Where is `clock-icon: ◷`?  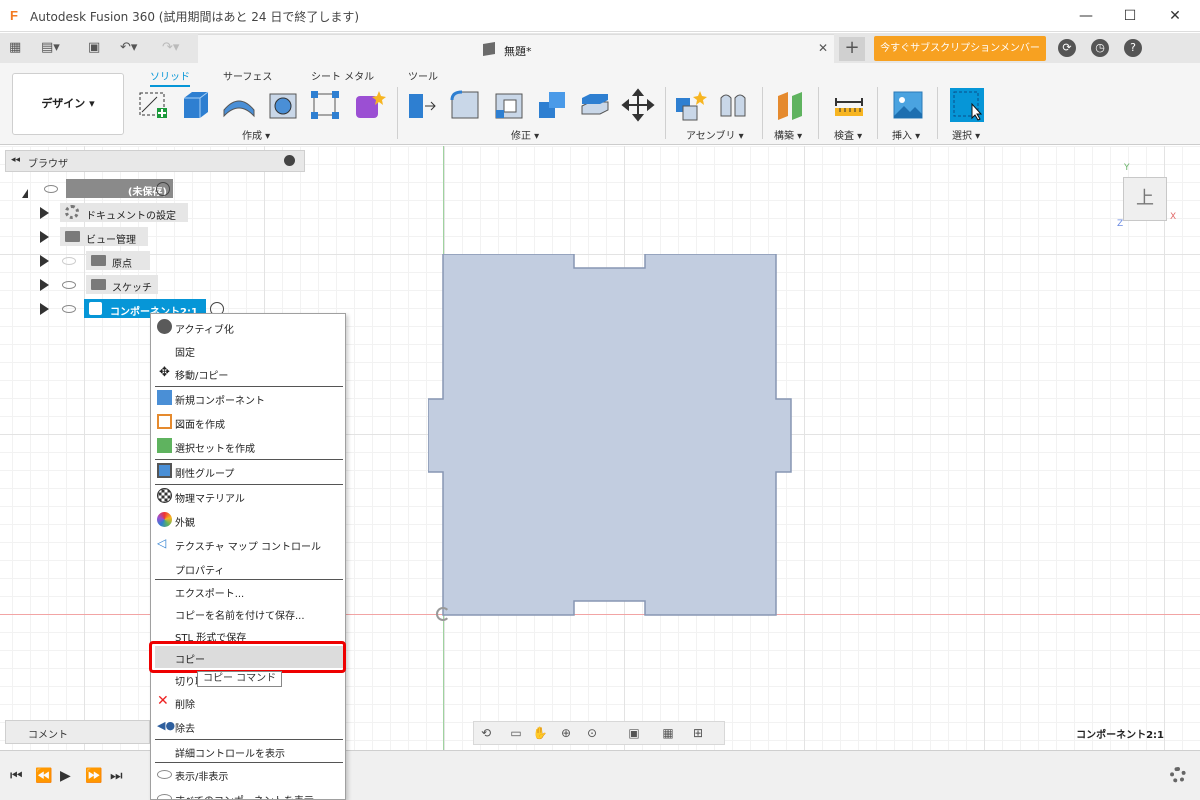
clock-icon: ◷ is located at coordinates (1100, 48).